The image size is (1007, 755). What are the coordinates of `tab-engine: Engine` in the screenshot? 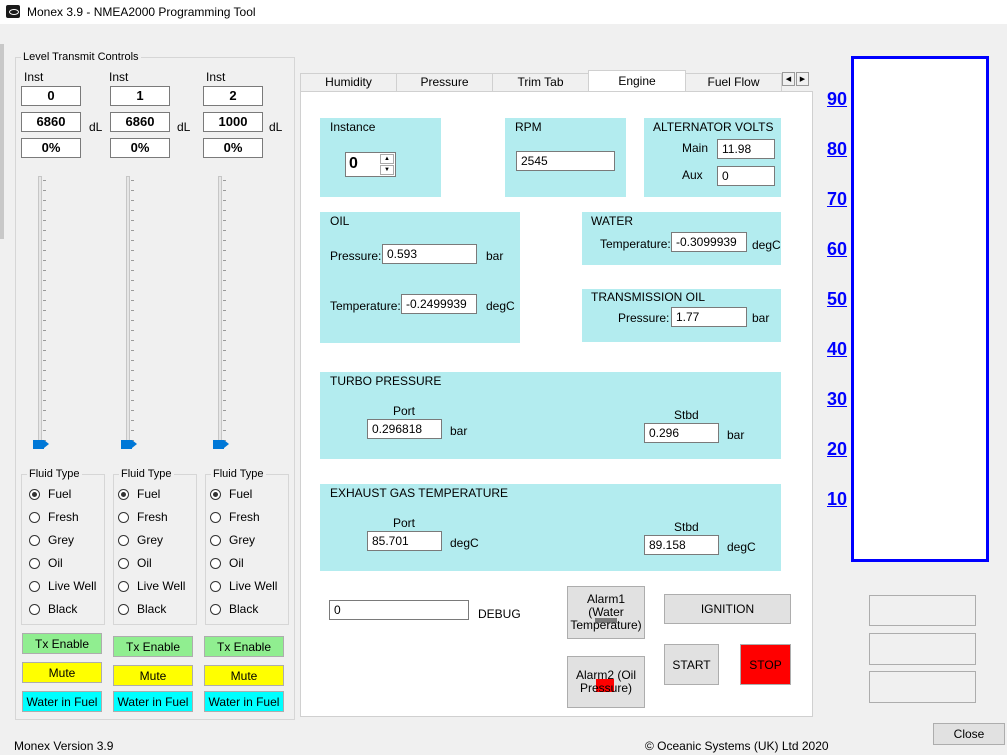 It's located at (637, 81).